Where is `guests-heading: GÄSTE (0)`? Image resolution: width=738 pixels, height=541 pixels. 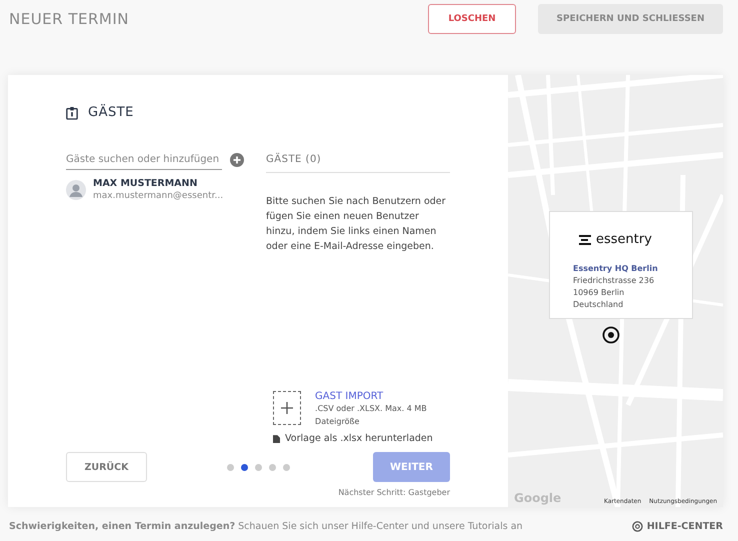 guests-heading: GÄSTE (0) is located at coordinates (358, 161).